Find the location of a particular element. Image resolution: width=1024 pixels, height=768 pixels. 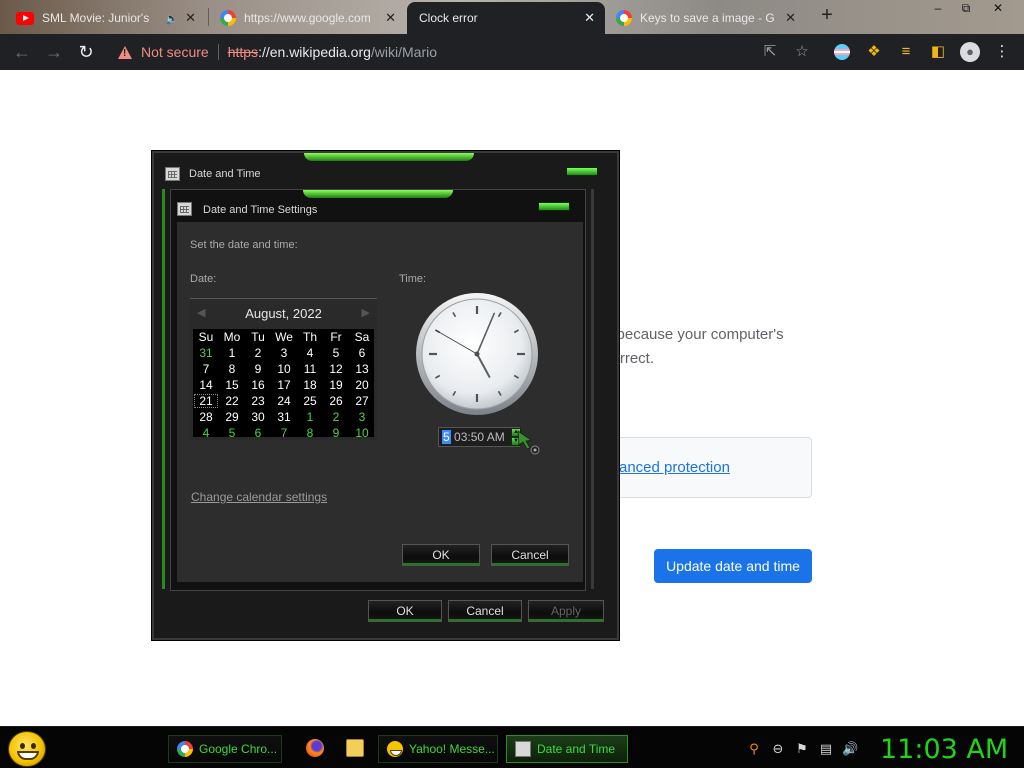

back-button: ← is located at coordinates (22, 52).